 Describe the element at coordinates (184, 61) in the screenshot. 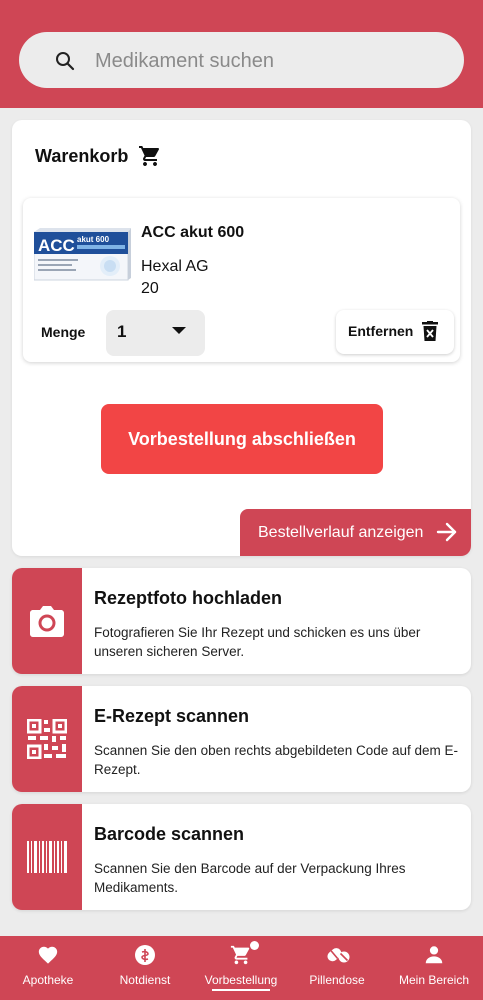

I see `search-input: Medikament suchen` at that location.